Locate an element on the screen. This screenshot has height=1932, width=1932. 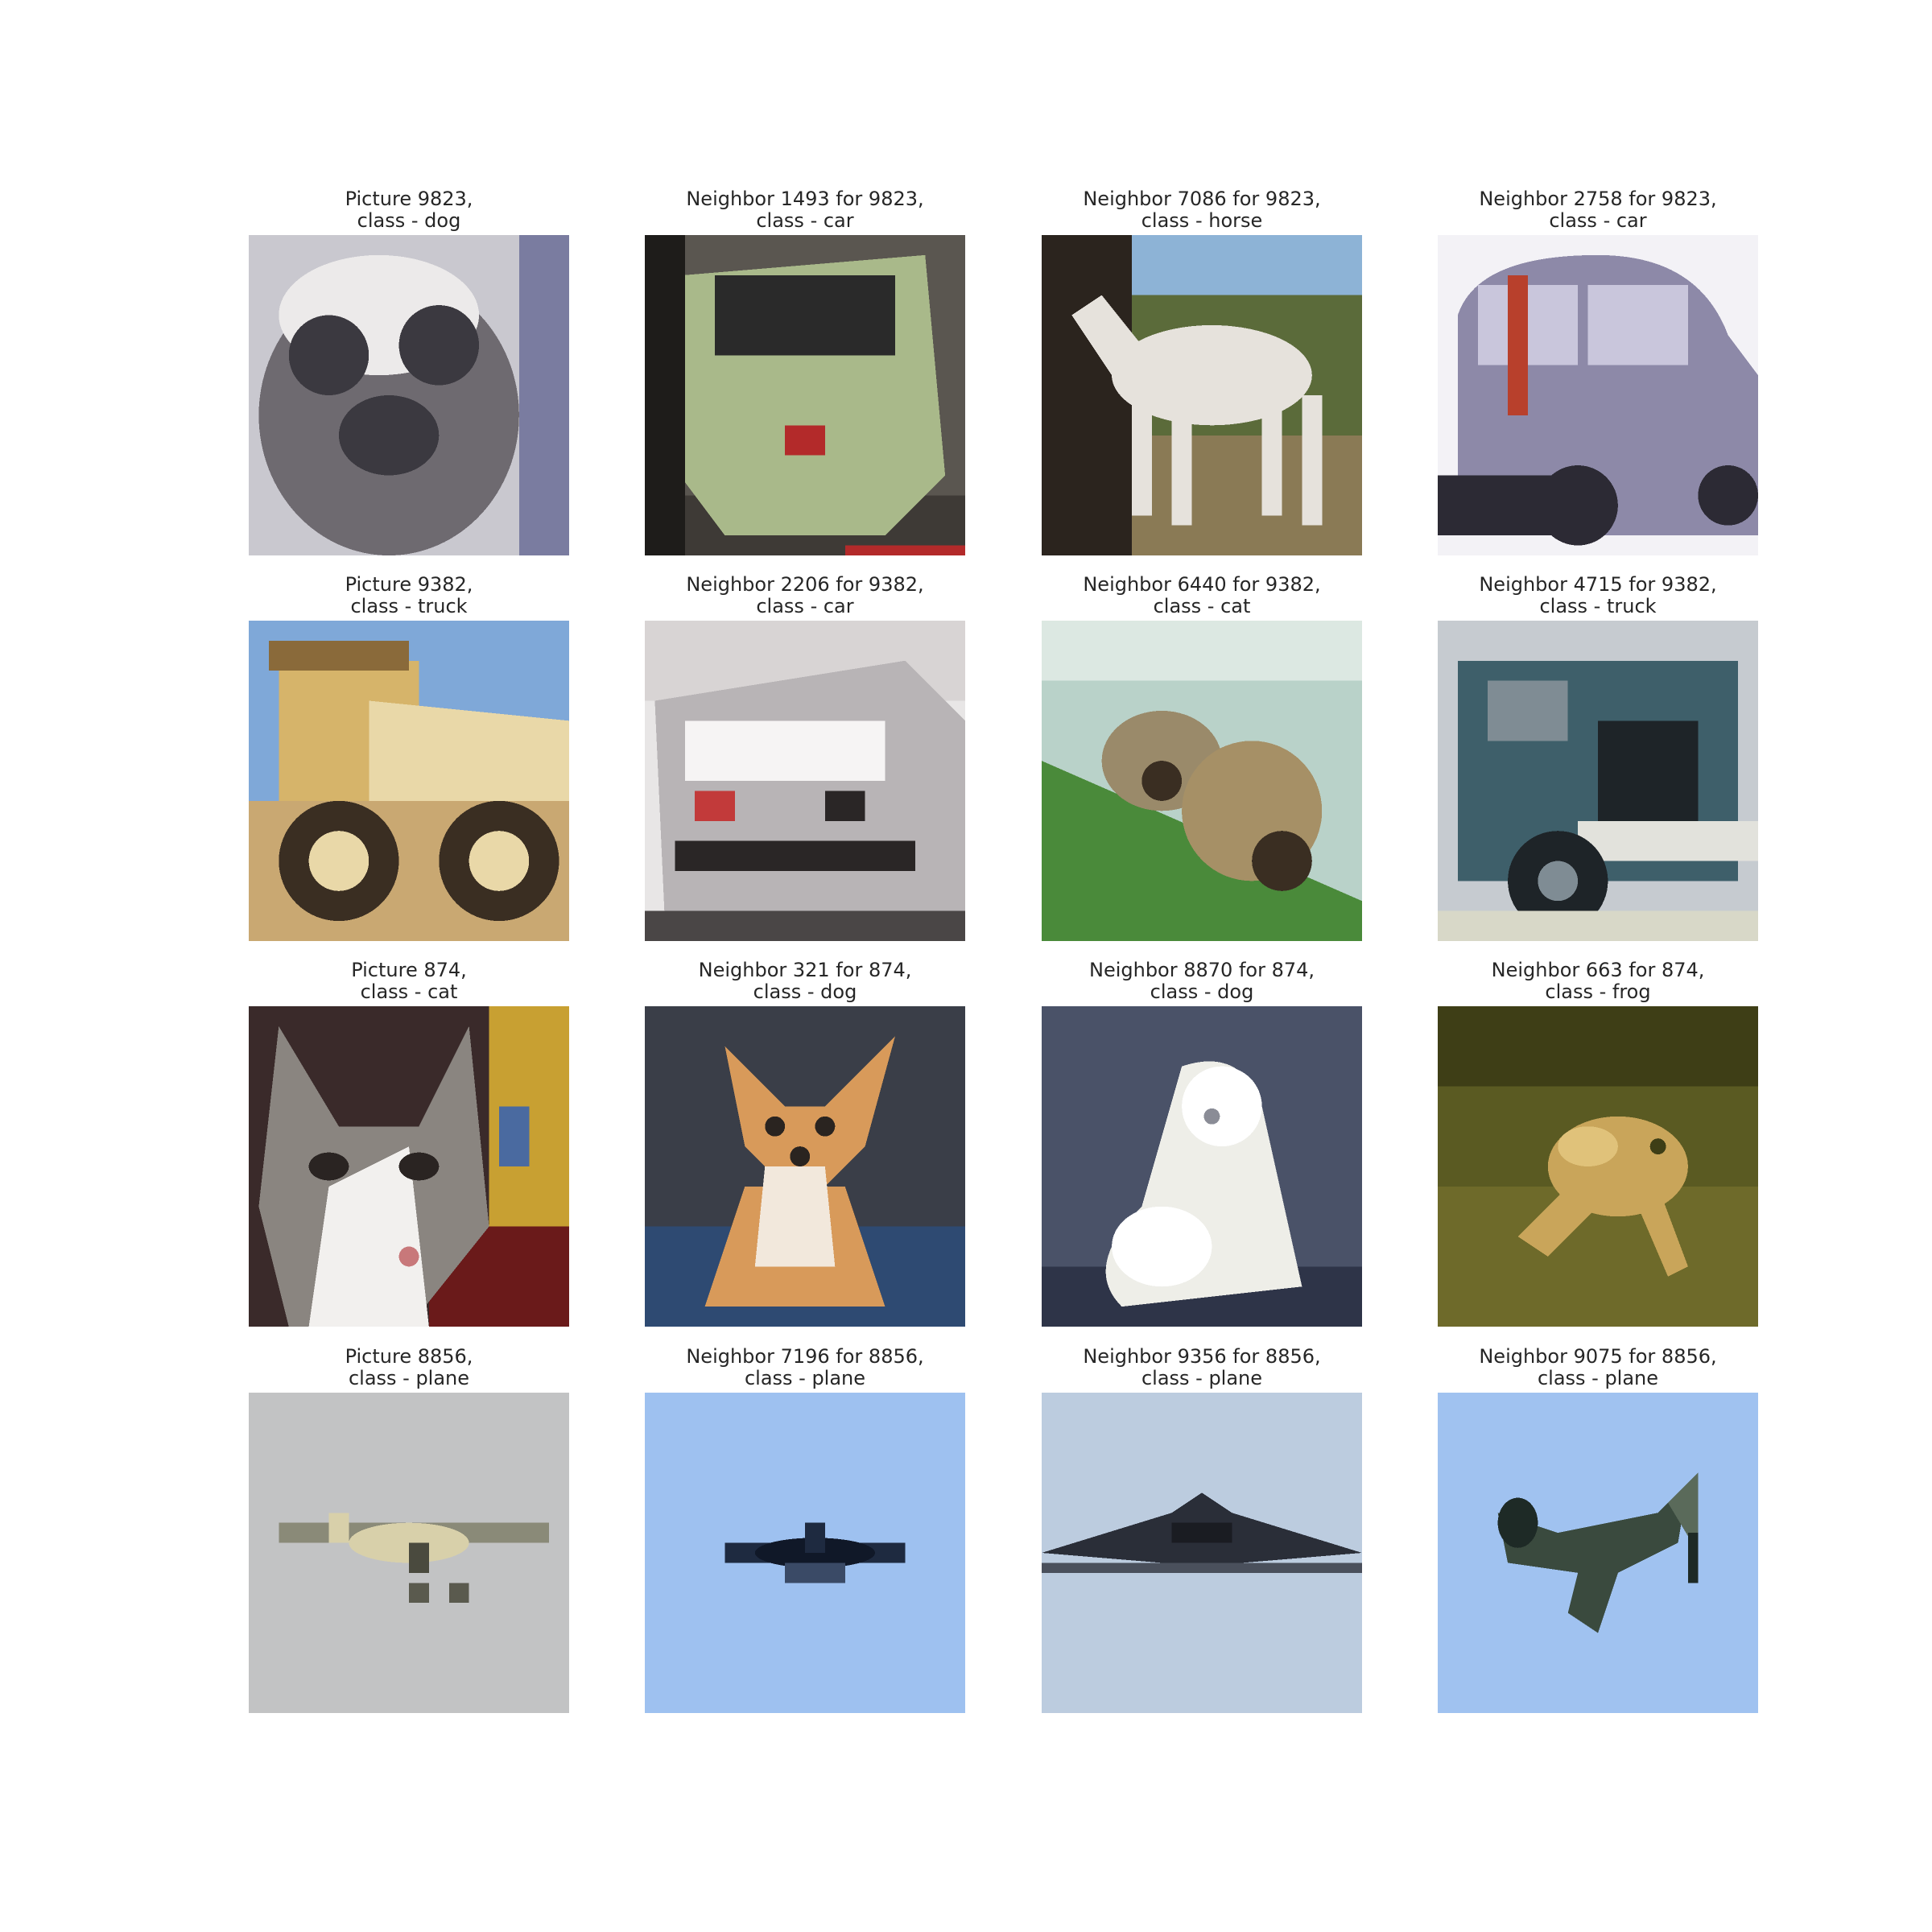
thumbnail-picture-old-truck is located at coordinates (1598, 781).